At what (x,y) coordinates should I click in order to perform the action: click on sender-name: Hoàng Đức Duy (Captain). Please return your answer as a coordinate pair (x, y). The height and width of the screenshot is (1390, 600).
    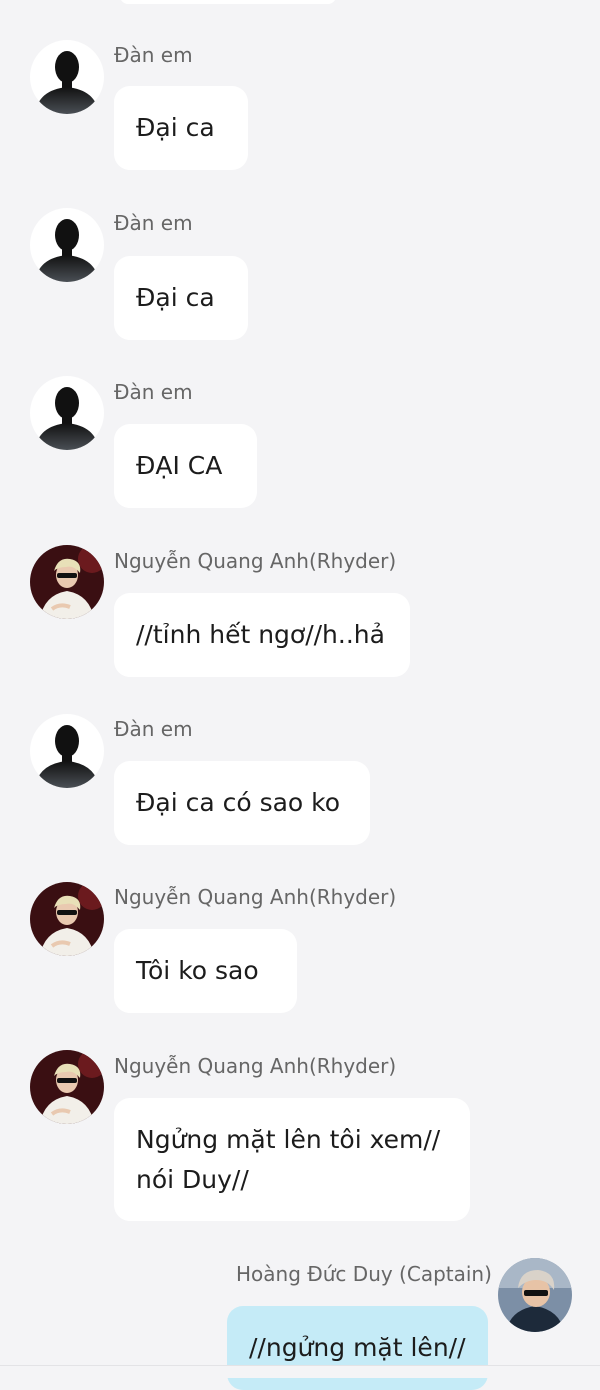
    Looking at the image, I should click on (364, 1274).